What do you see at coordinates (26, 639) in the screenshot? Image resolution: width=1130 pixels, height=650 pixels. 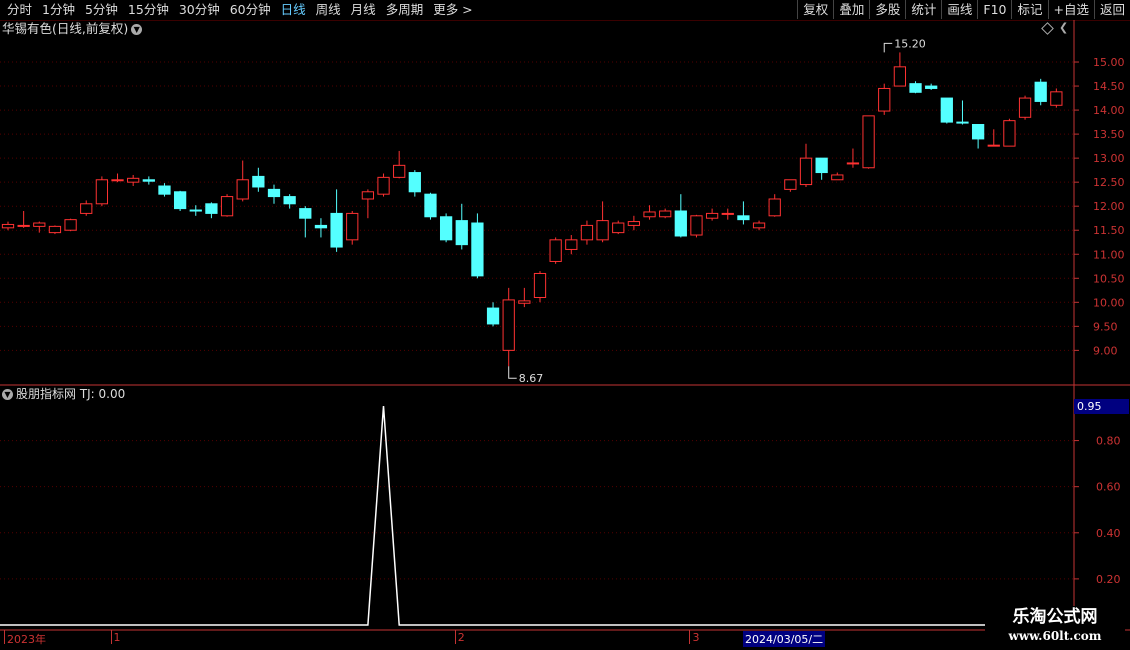 I see `date-axis-label: 2023年` at bounding box center [26, 639].